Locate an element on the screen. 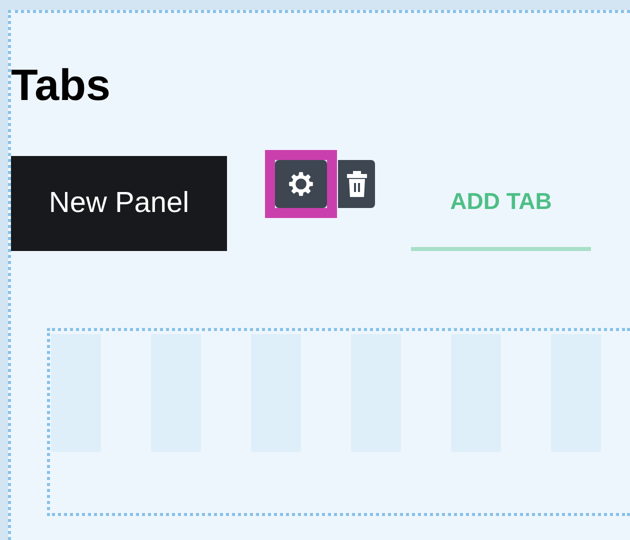 The image size is (630, 540). page-heading: Tabs is located at coordinates (61, 86).